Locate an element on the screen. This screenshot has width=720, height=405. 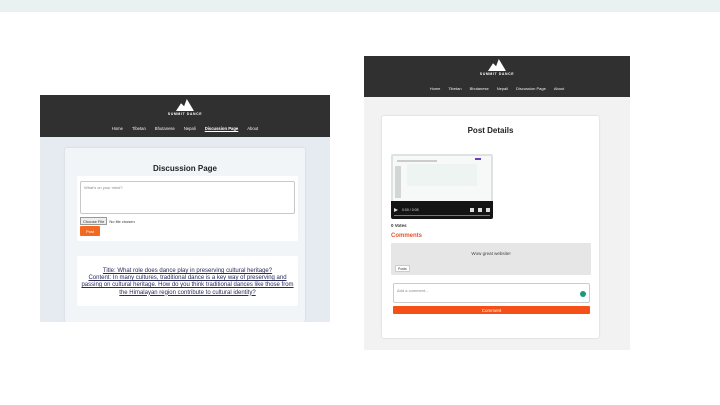
post-button: Post is located at coordinates (90, 231).